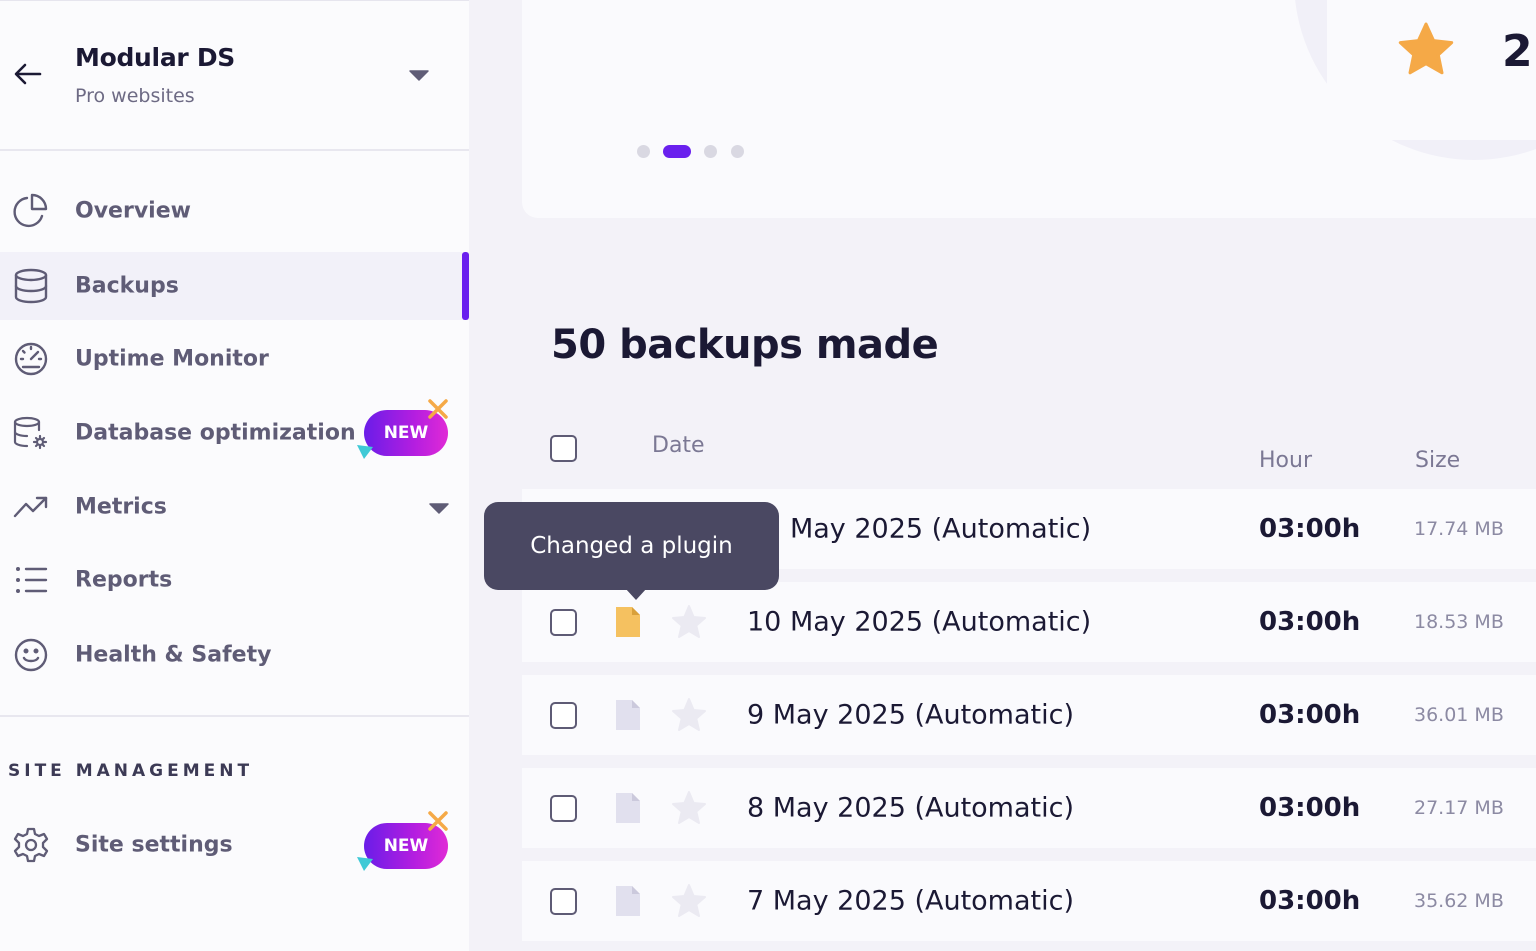  Describe the element at coordinates (1459, 529) in the screenshot. I see `backup-size: 17.74 MB` at that location.